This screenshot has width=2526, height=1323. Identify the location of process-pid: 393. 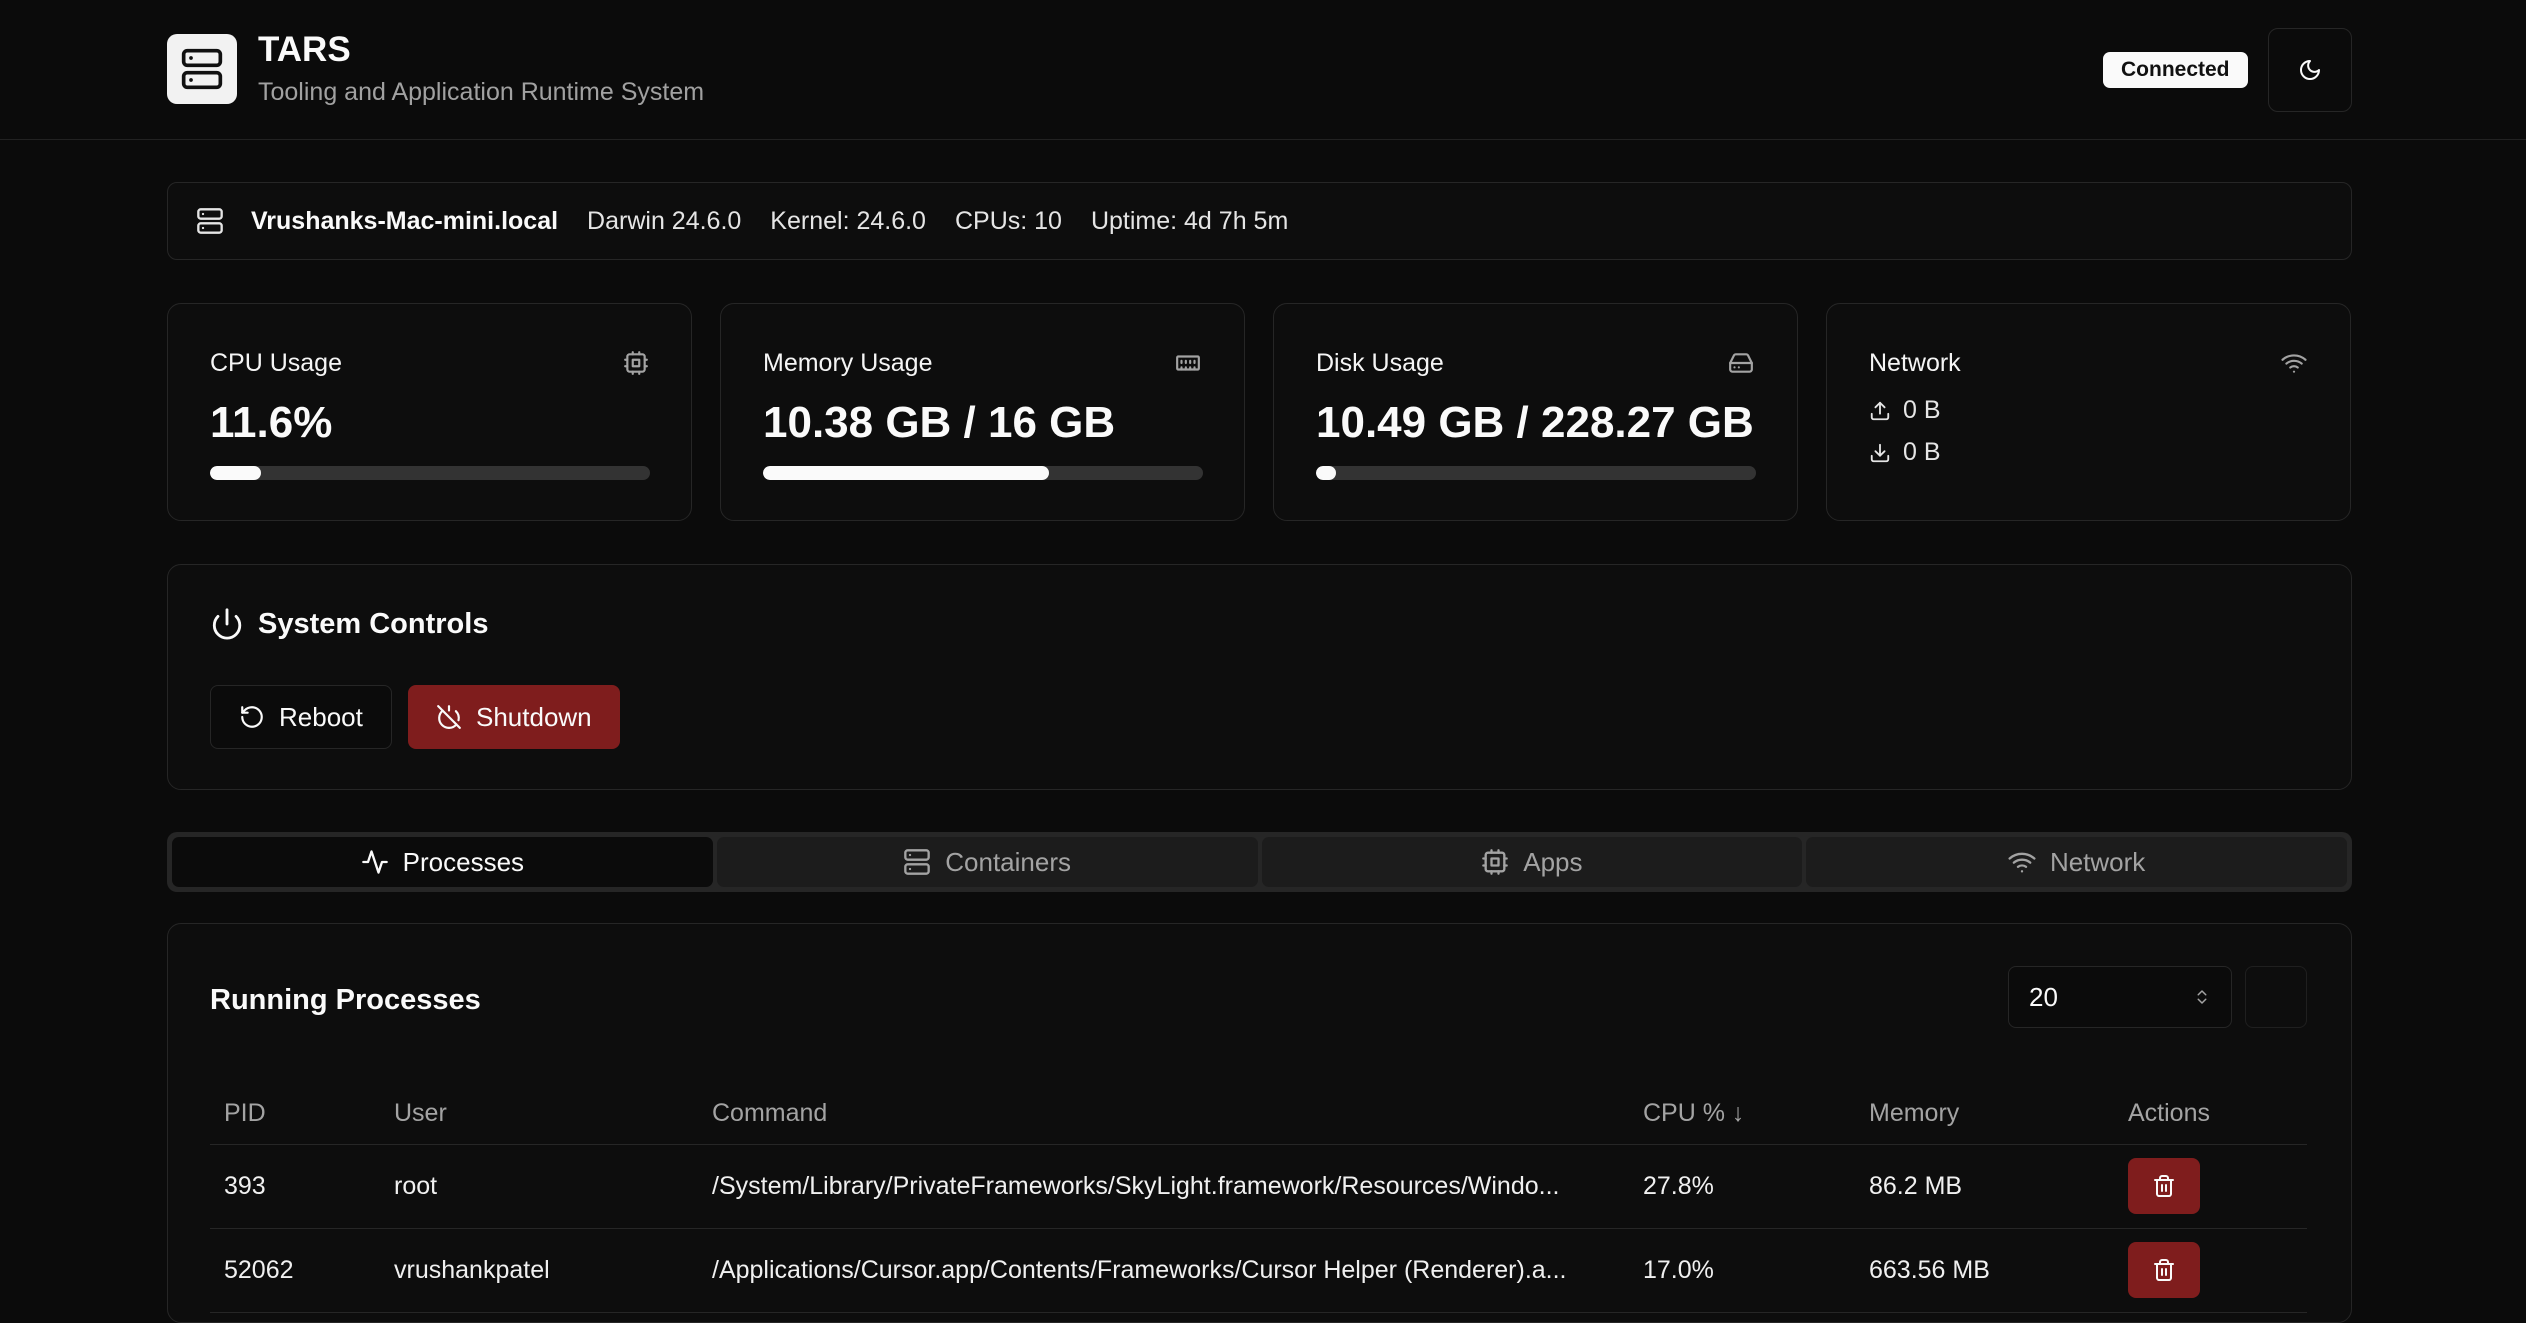
(295, 1186).